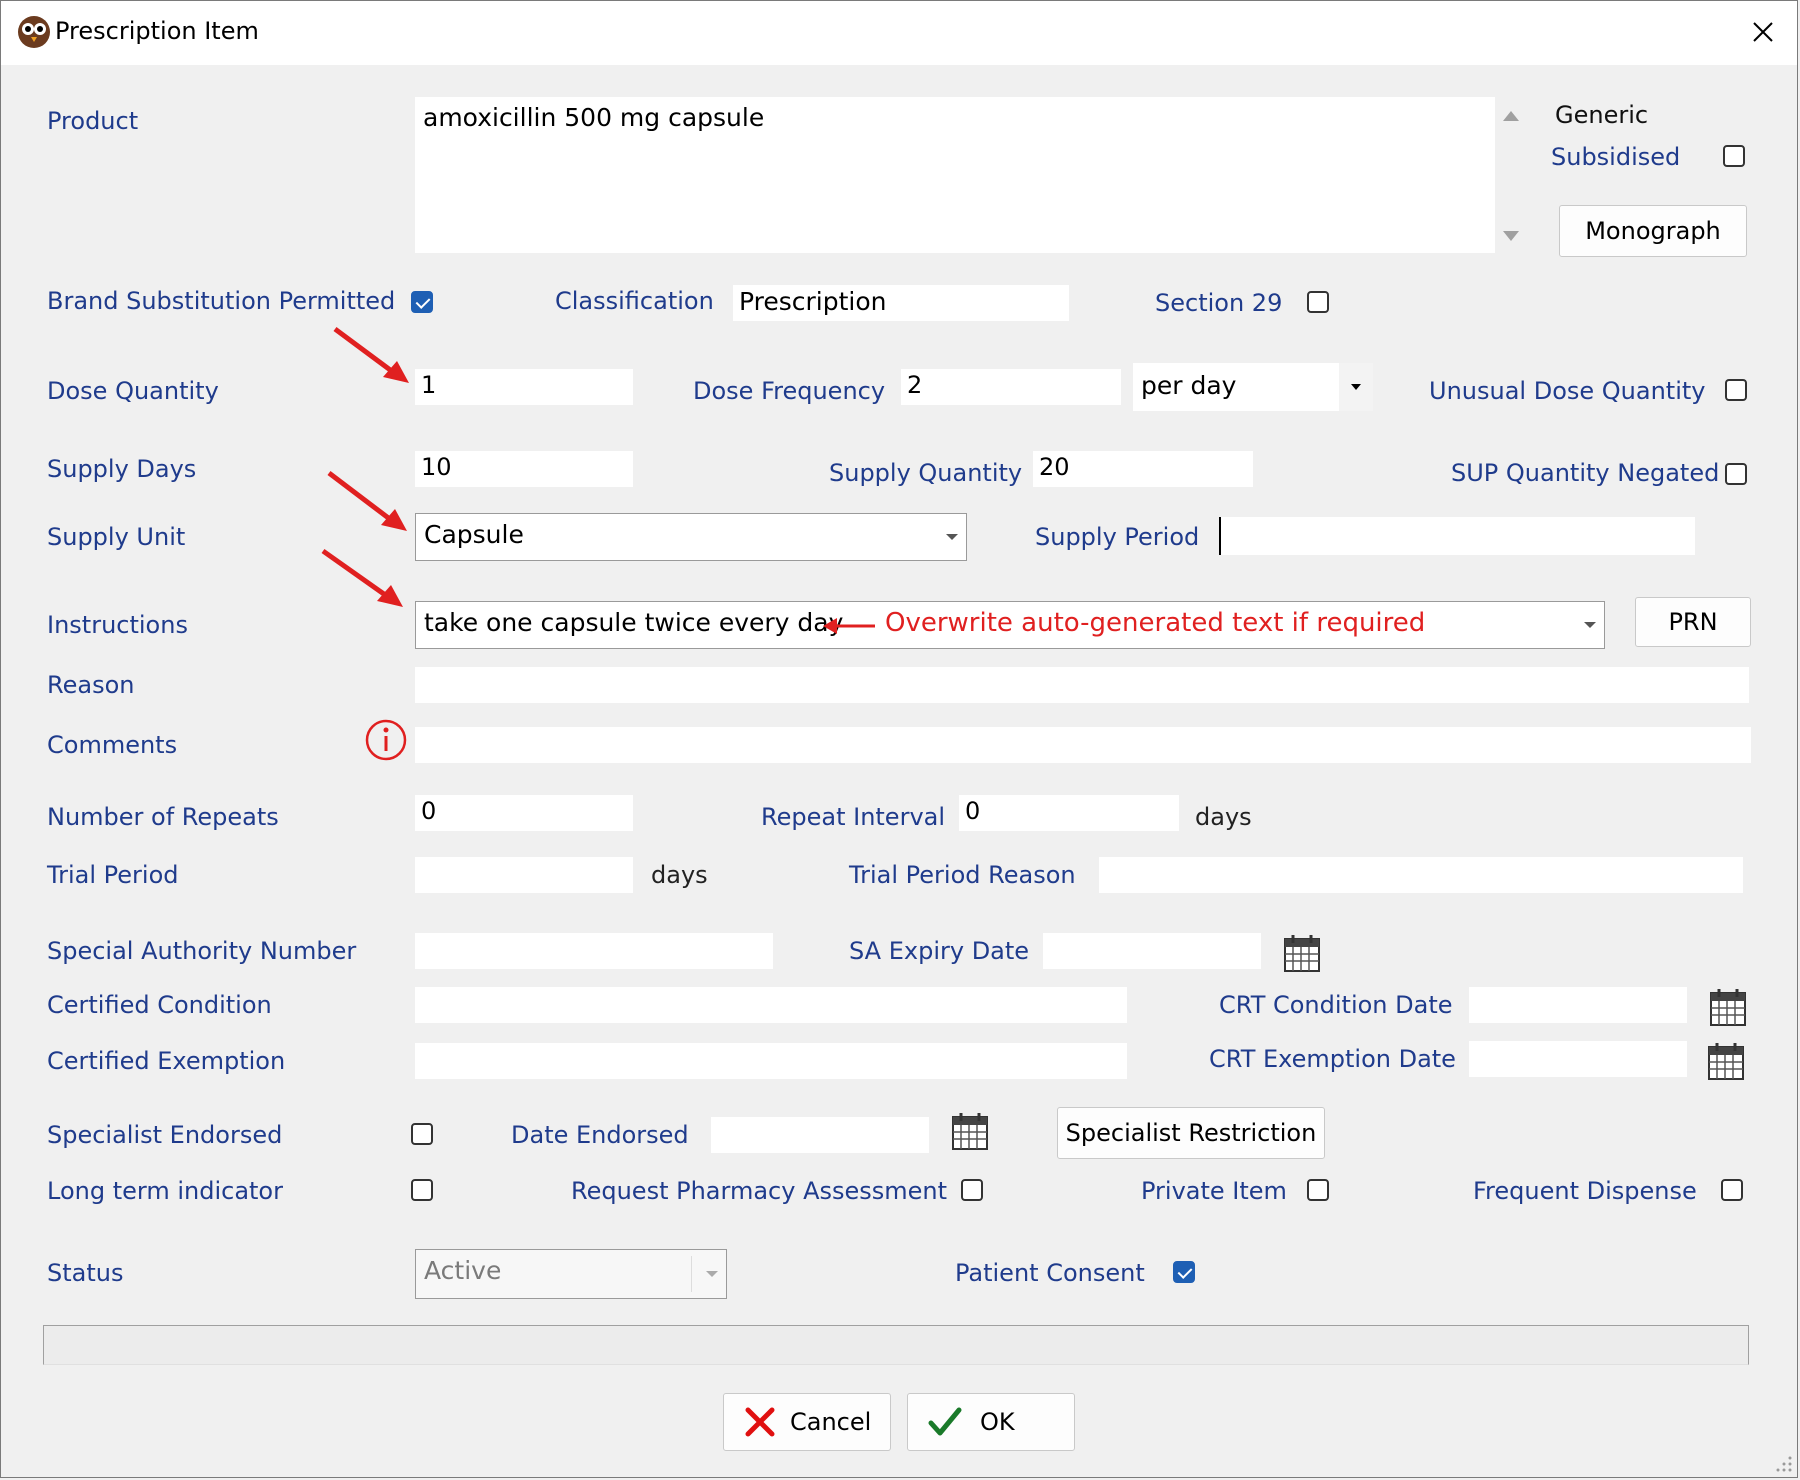 The width and height of the screenshot is (1800, 1480). Describe the element at coordinates (760, 1422) in the screenshot. I see `cancel-x-icon` at that location.